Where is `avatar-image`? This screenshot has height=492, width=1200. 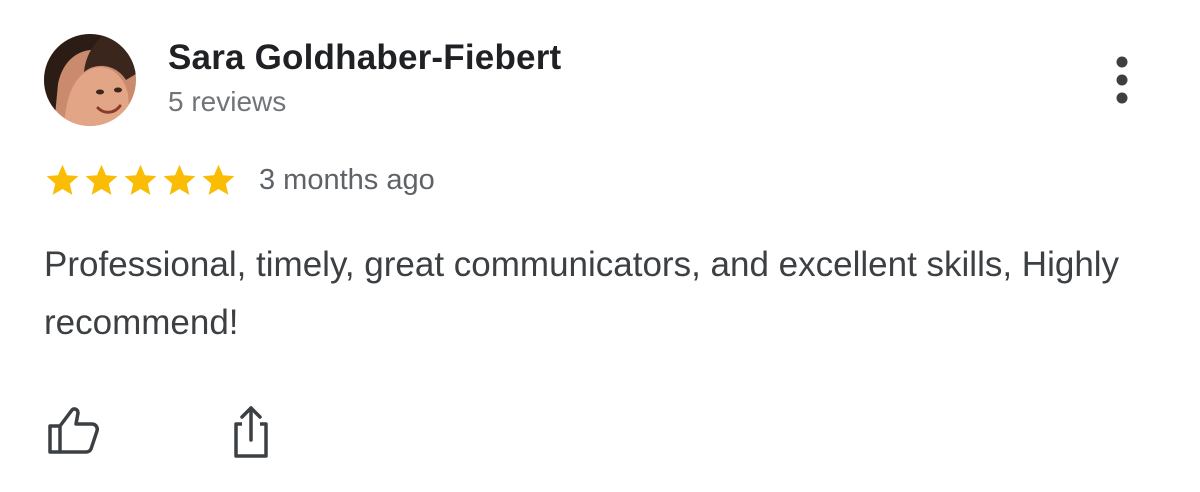 avatar-image is located at coordinates (90, 80).